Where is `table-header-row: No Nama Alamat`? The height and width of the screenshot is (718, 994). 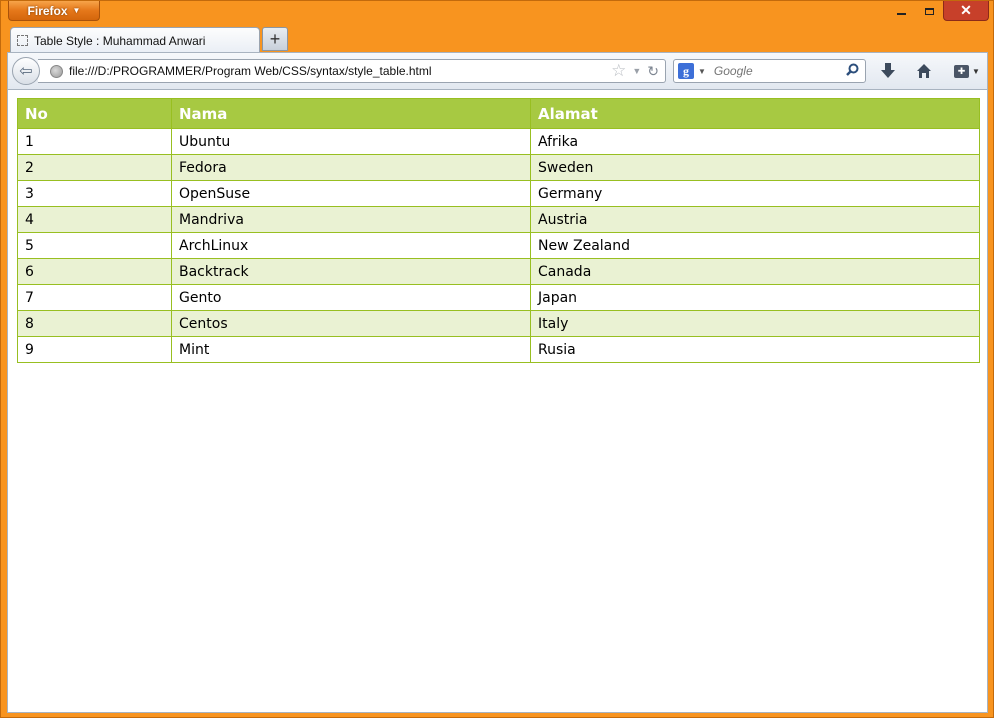 table-header-row: No Nama Alamat is located at coordinates (498, 113).